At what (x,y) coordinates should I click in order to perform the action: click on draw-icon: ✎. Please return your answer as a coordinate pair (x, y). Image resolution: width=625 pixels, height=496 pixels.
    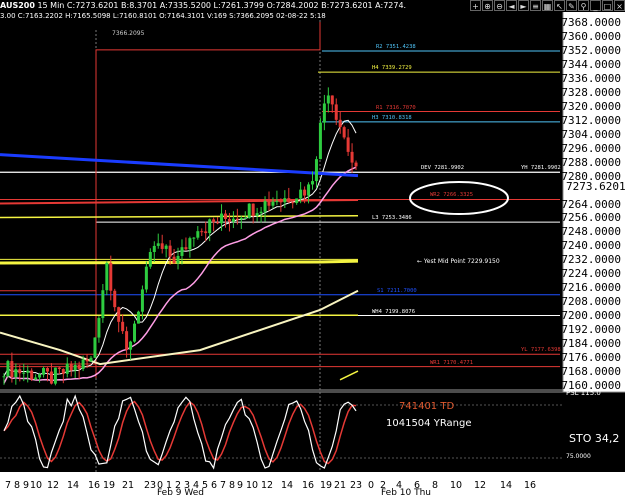
    Looking at the image, I should click on (571, 5).